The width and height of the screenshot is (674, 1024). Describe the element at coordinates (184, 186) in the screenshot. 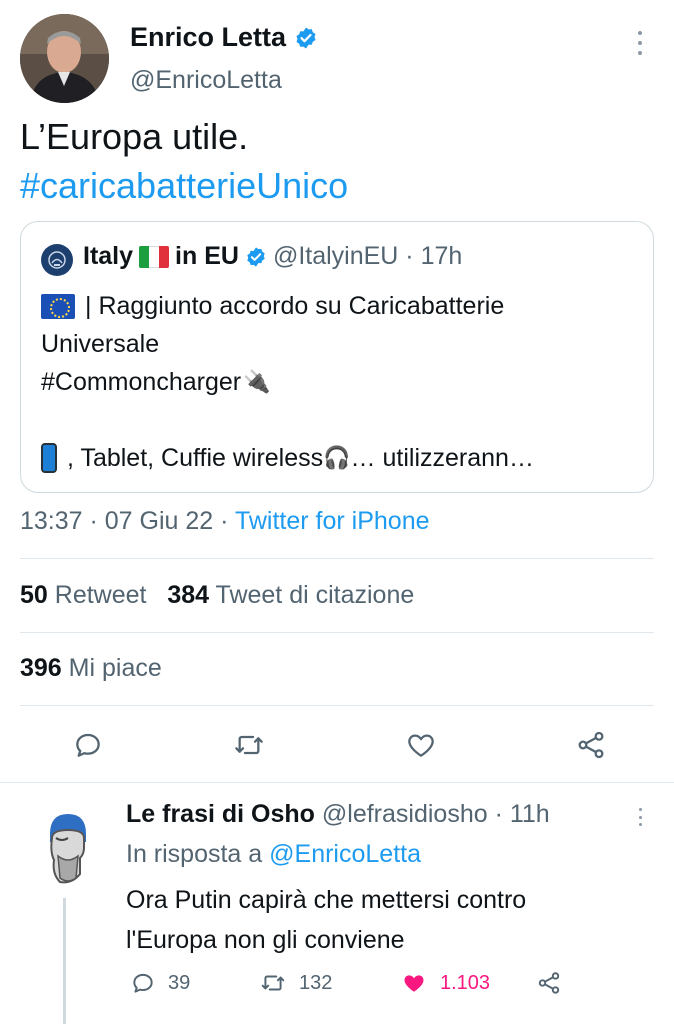

I see `tweet-hashtag-link: #caricabatterieUnico` at that location.